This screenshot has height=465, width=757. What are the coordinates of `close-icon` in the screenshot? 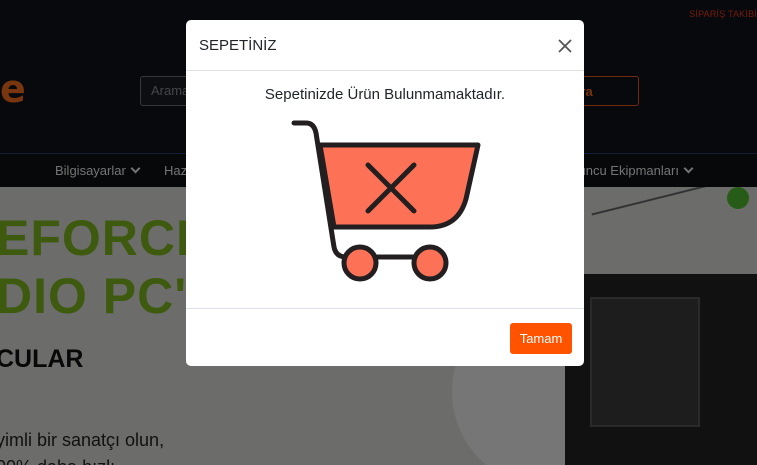 It's located at (565, 46).